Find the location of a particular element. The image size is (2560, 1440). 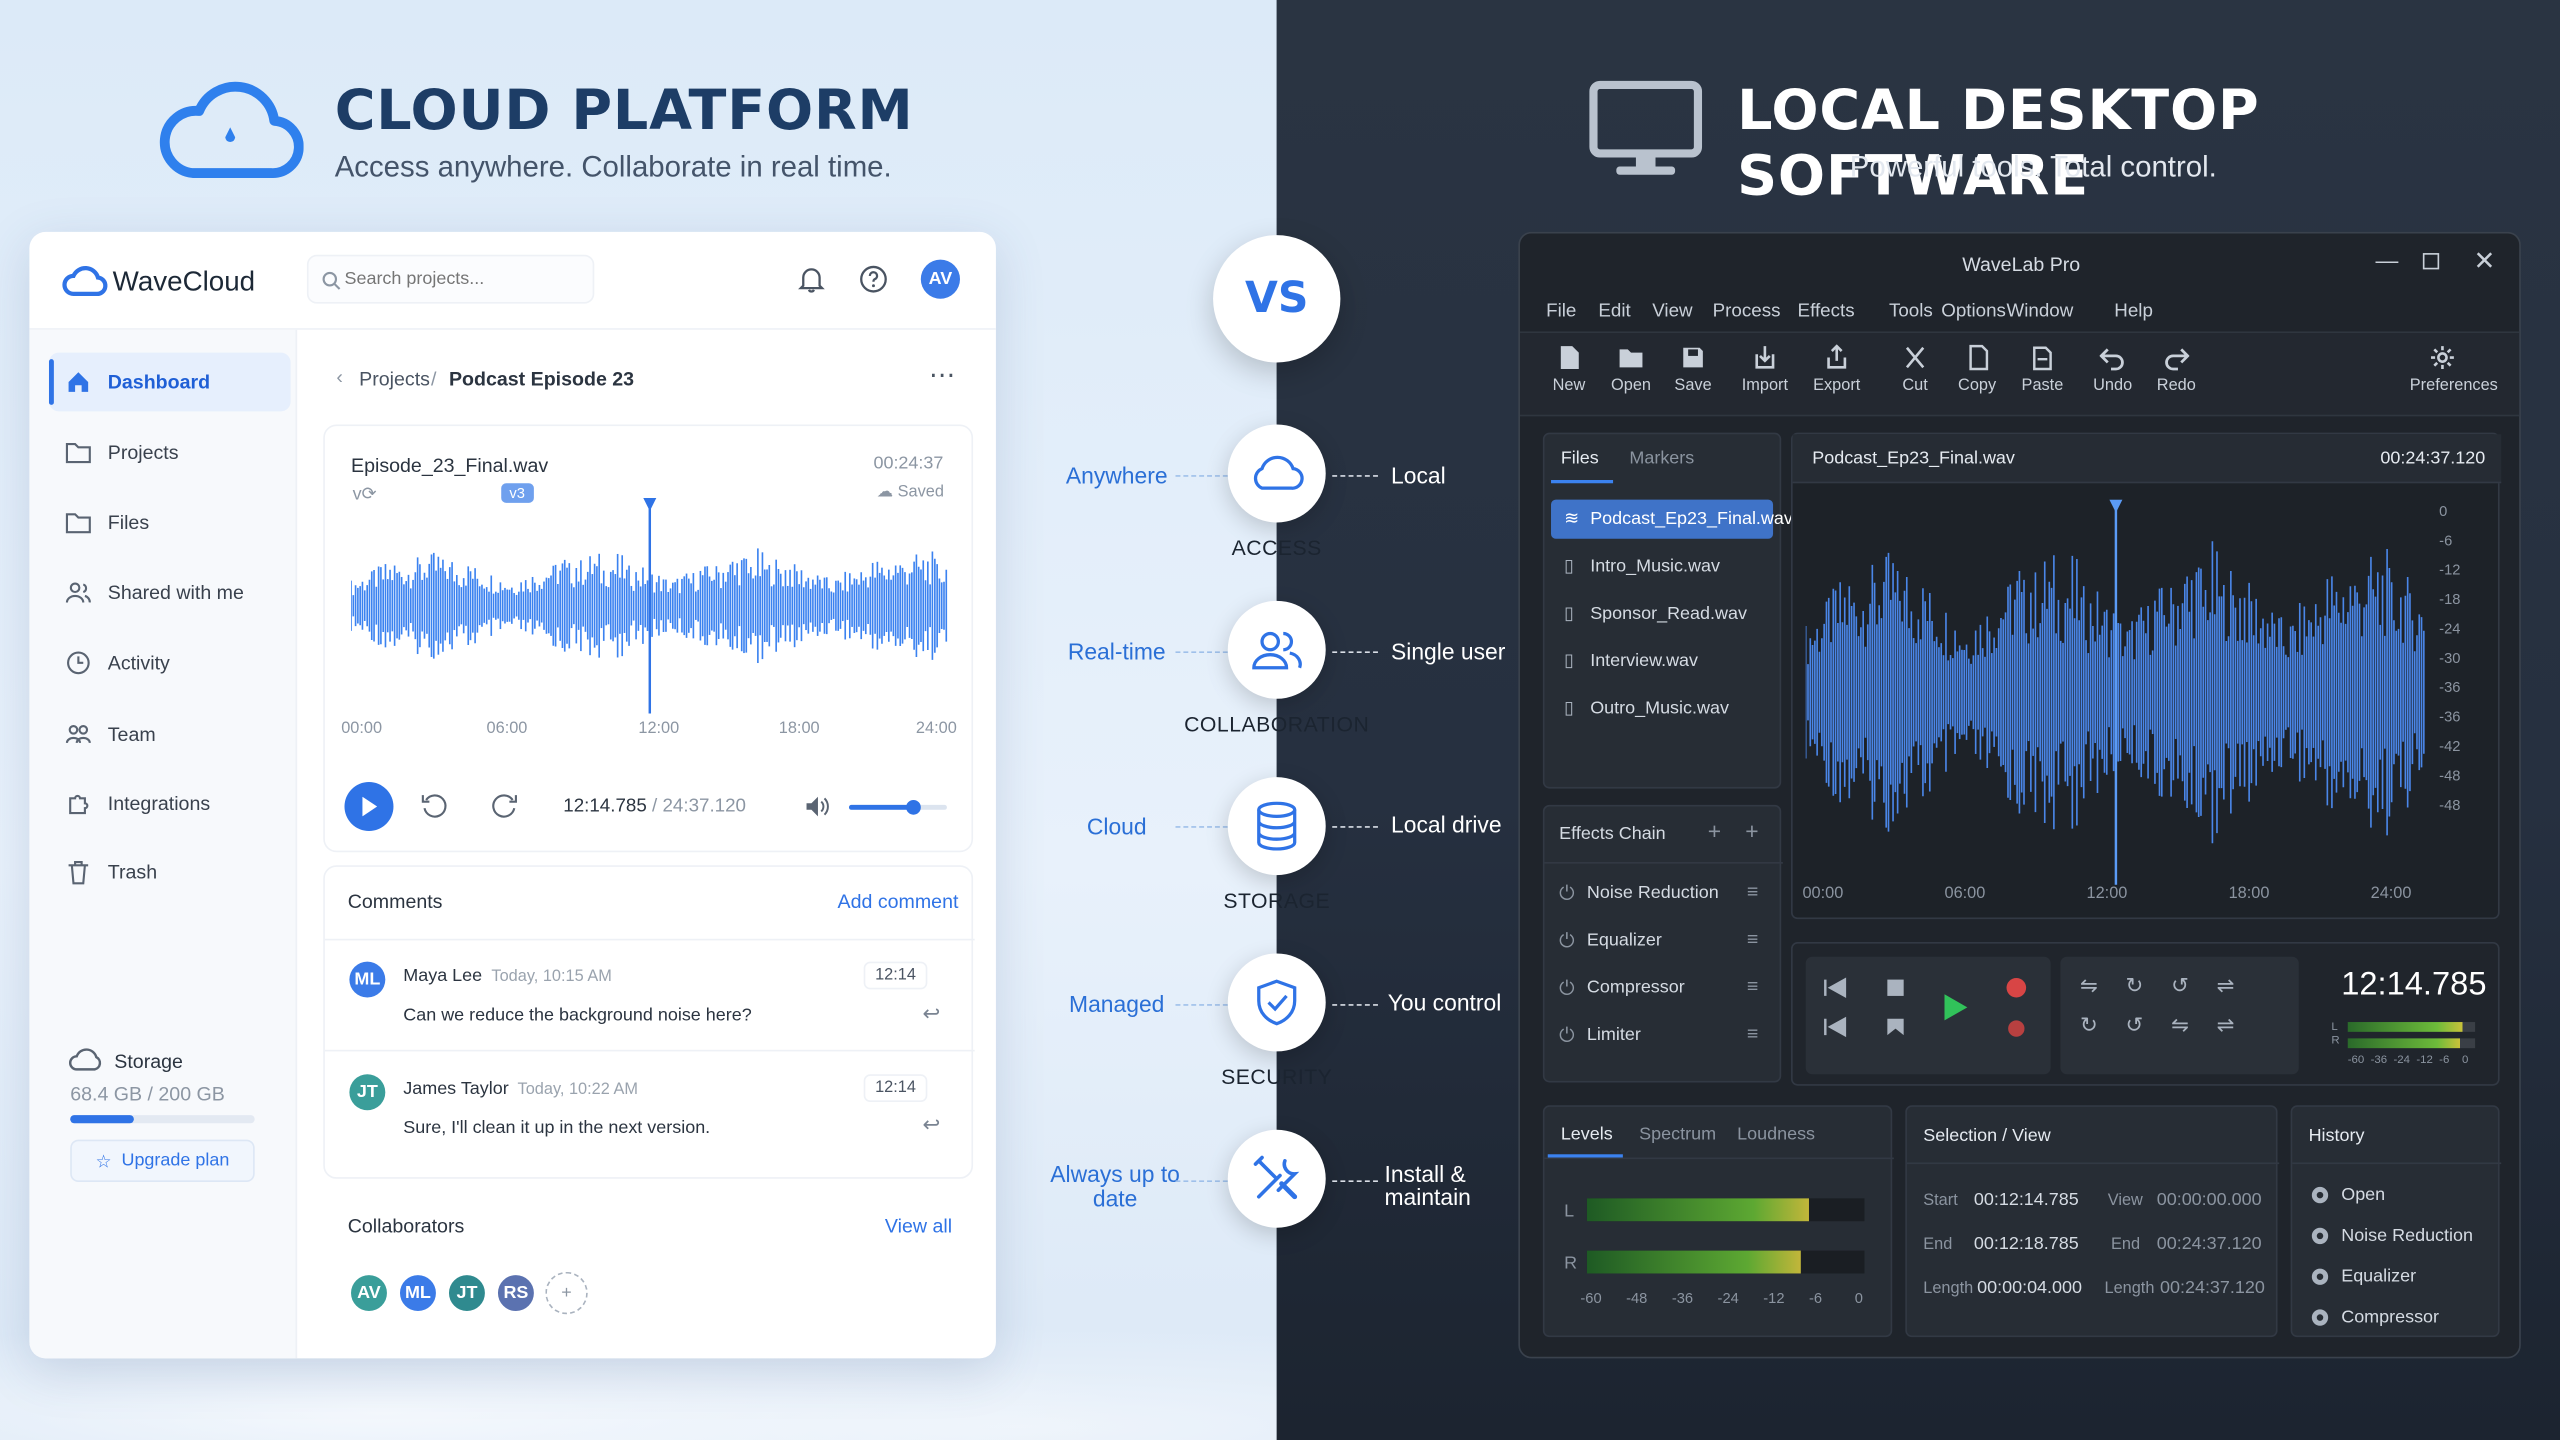

menu-window: Window is located at coordinates (2040, 312).